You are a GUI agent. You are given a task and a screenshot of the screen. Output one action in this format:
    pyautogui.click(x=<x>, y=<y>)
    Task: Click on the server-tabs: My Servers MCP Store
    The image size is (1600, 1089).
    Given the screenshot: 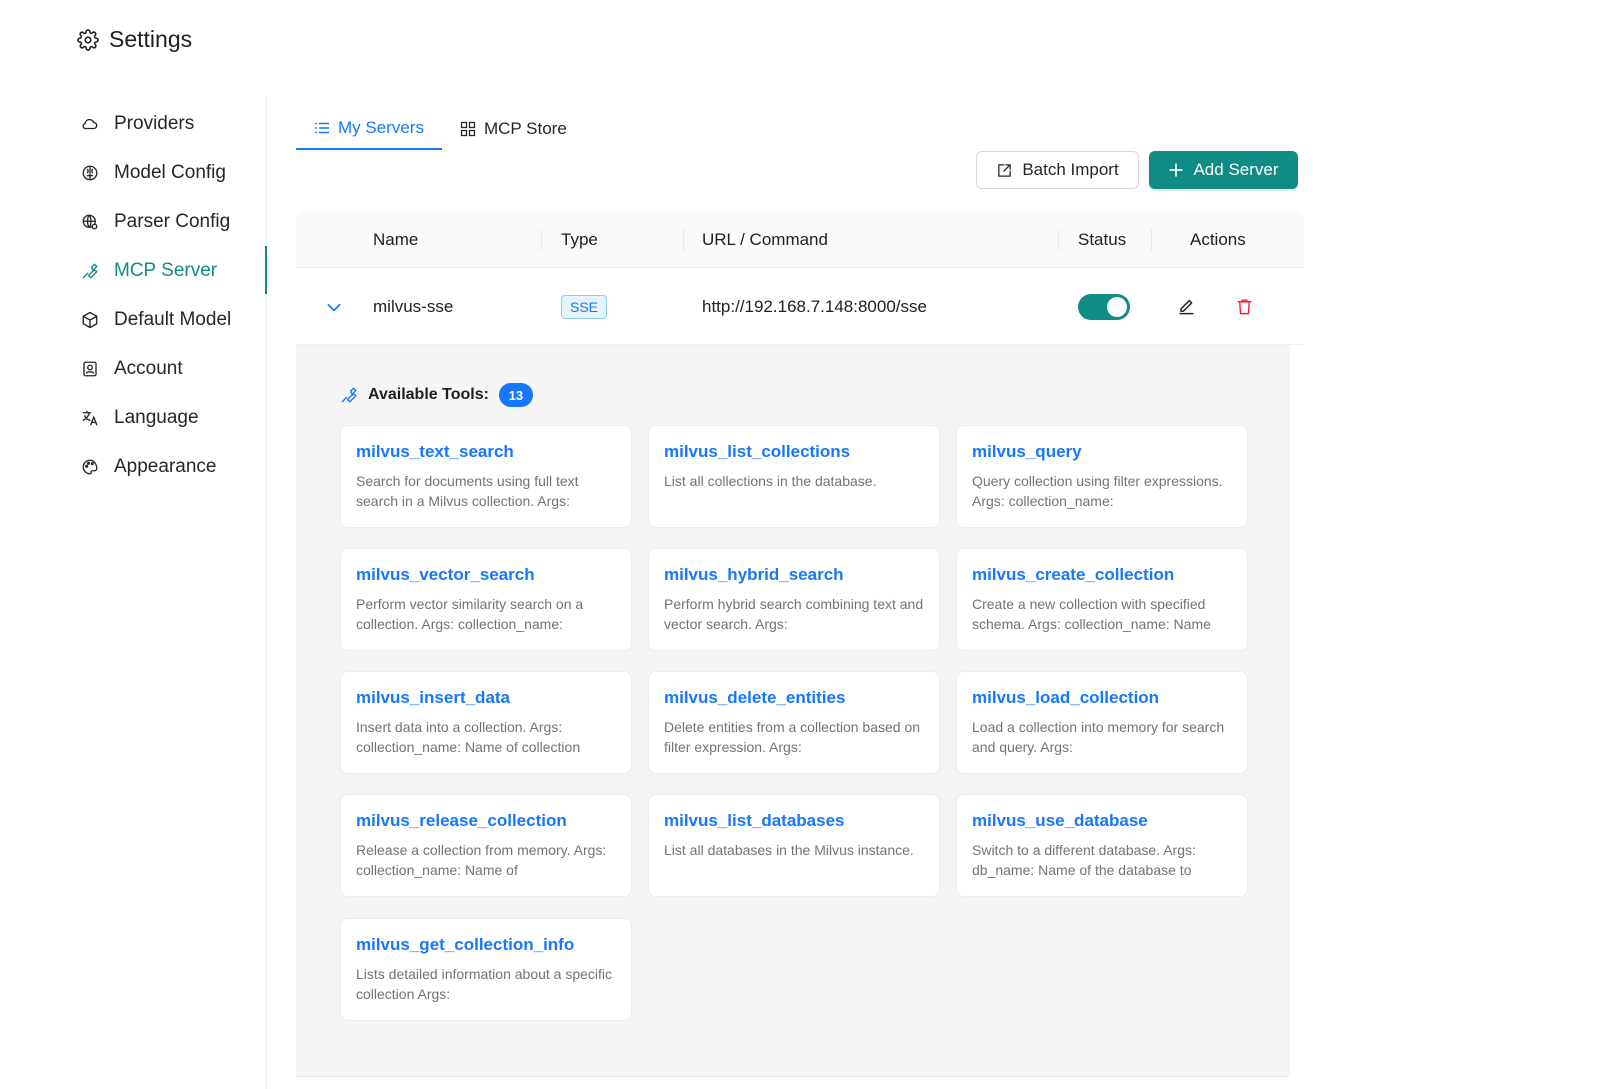 What is the action you would take?
    pyautogui.click(x=440, y=129)
    